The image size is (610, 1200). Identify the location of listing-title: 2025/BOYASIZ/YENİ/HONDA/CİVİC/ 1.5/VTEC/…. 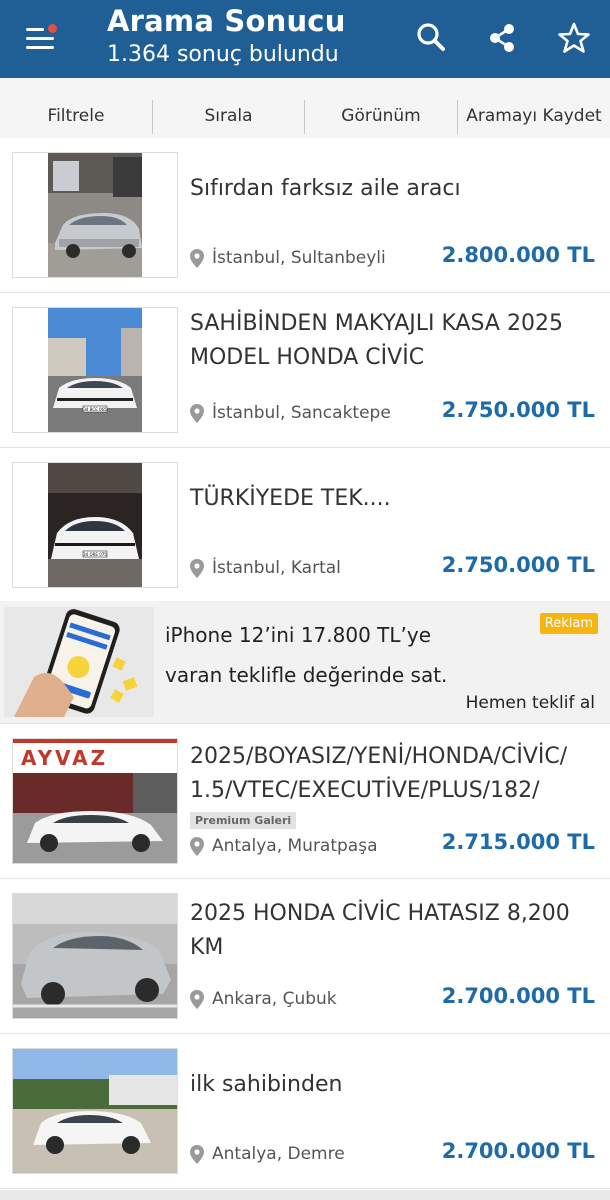
(379, 773).